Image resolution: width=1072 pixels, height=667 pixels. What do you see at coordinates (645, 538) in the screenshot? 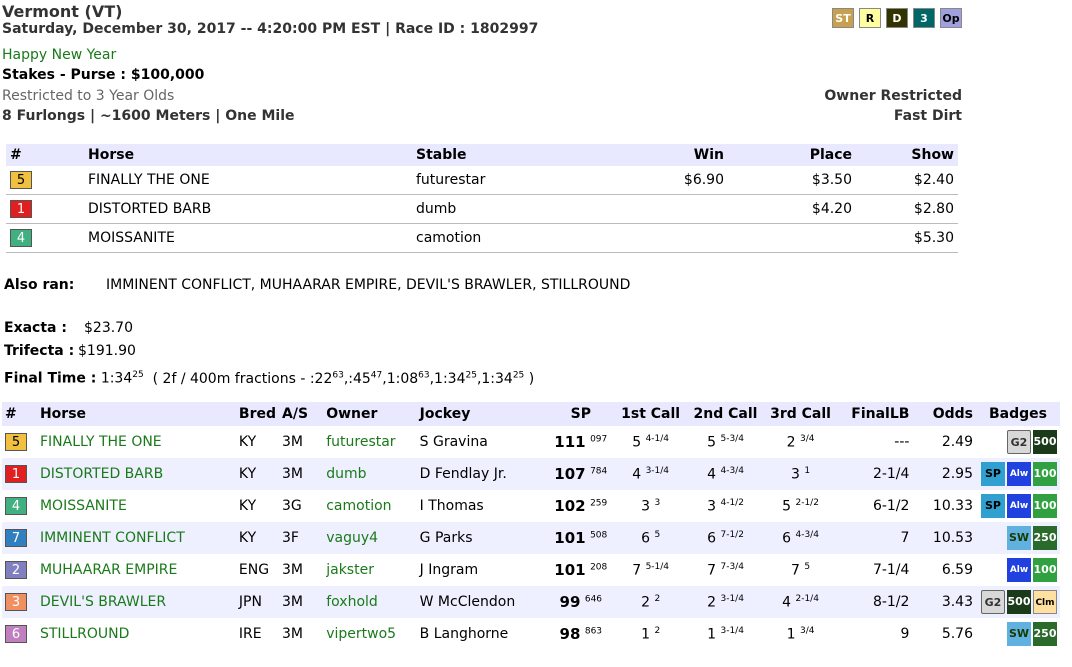
I see `call-pos: 6` at bounding box center [645, 538].